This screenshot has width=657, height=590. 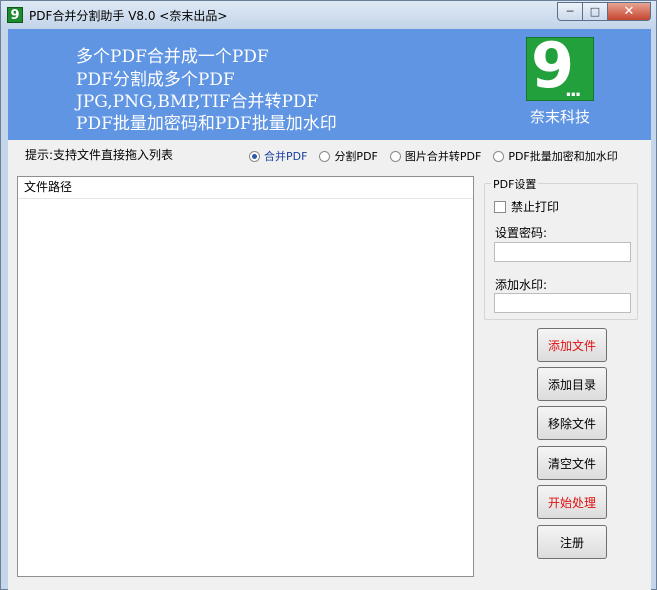 I want to click on add-file-button: 添加文件, so click(x=572, y=345).